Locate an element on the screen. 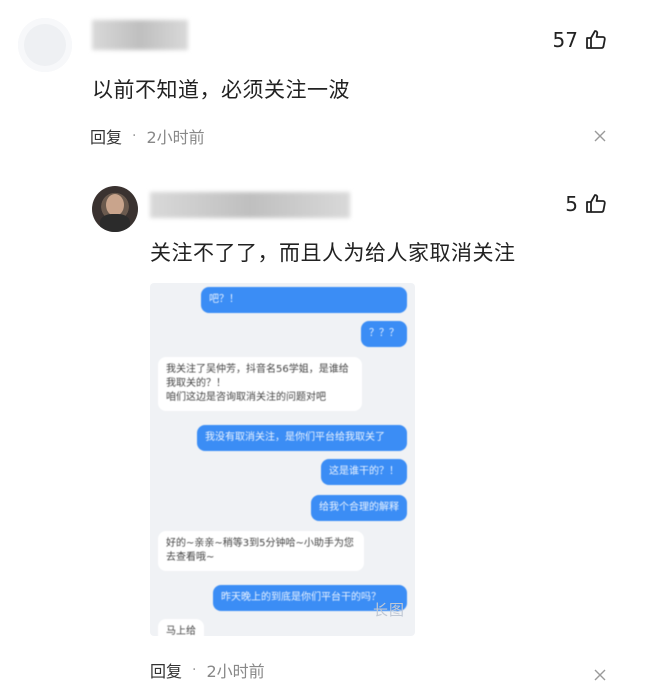  like-count: 5 is located at coordinates (571, 204).